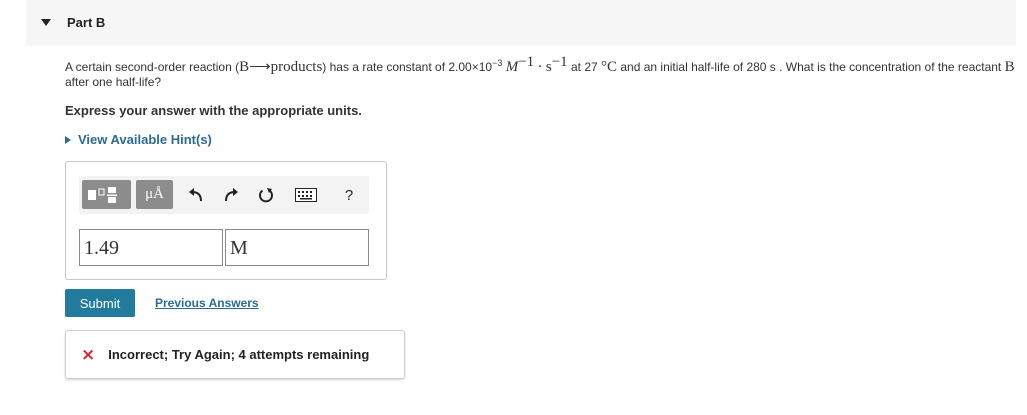  What do you see at coordinates (86, 22) in the screenshot?
I see `part-title: Part B` at bounding box center [86, 22].